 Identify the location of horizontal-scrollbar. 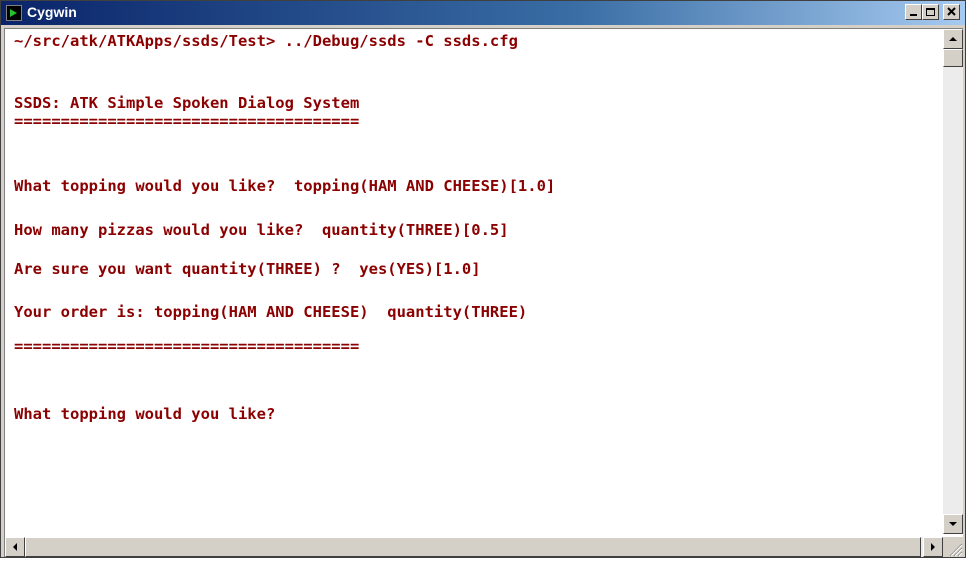
(474, 547).